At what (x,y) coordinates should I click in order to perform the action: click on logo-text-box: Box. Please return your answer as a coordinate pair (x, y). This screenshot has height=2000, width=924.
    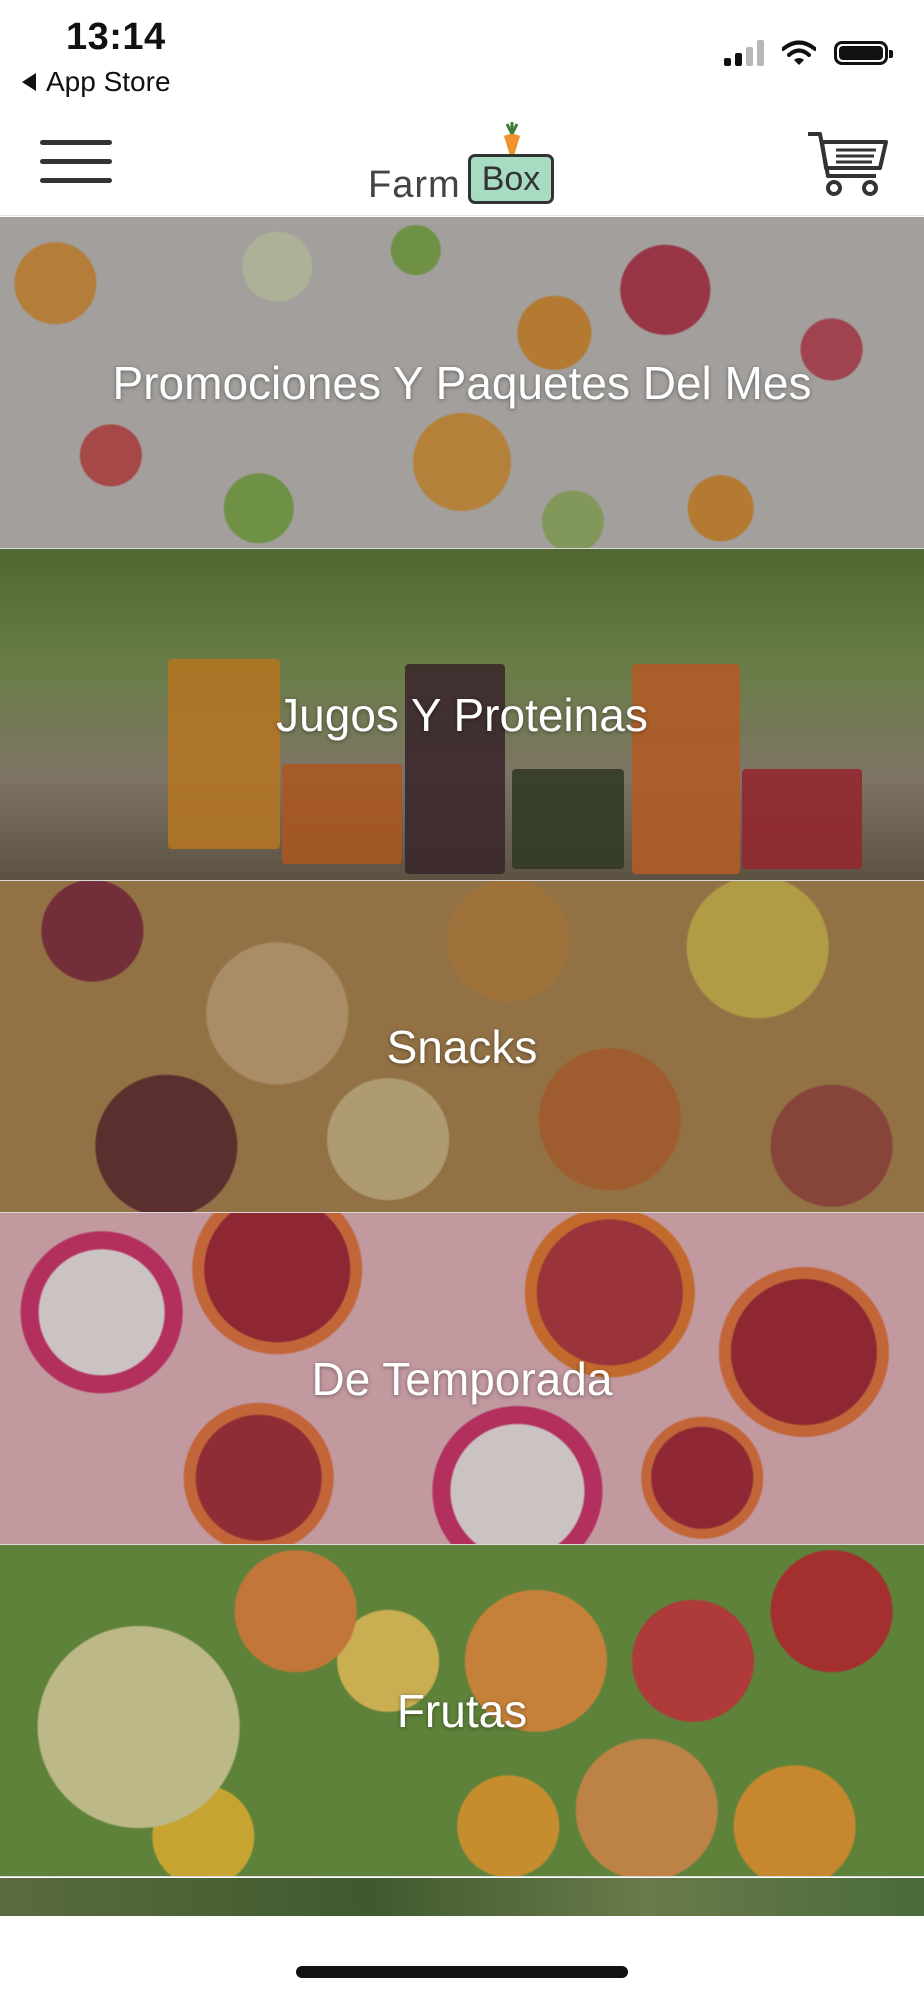
    Looking at the image, I should click on (511, 179).